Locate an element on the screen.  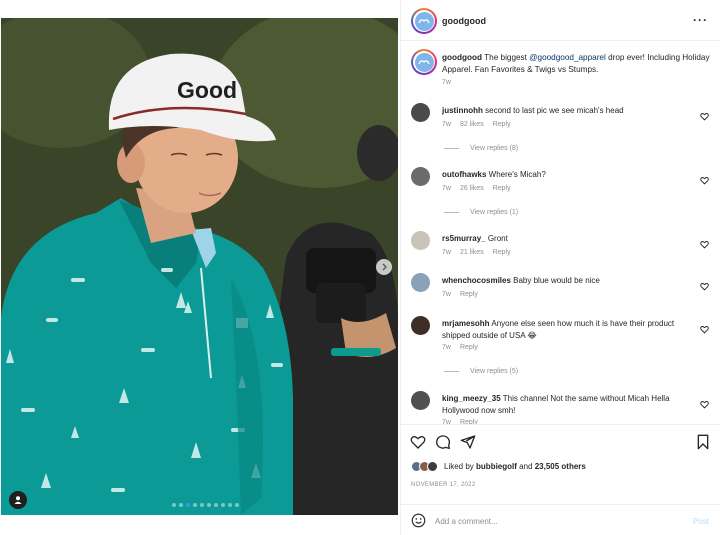
commenter-username: outofhawks is located at coordinates (464, 174).